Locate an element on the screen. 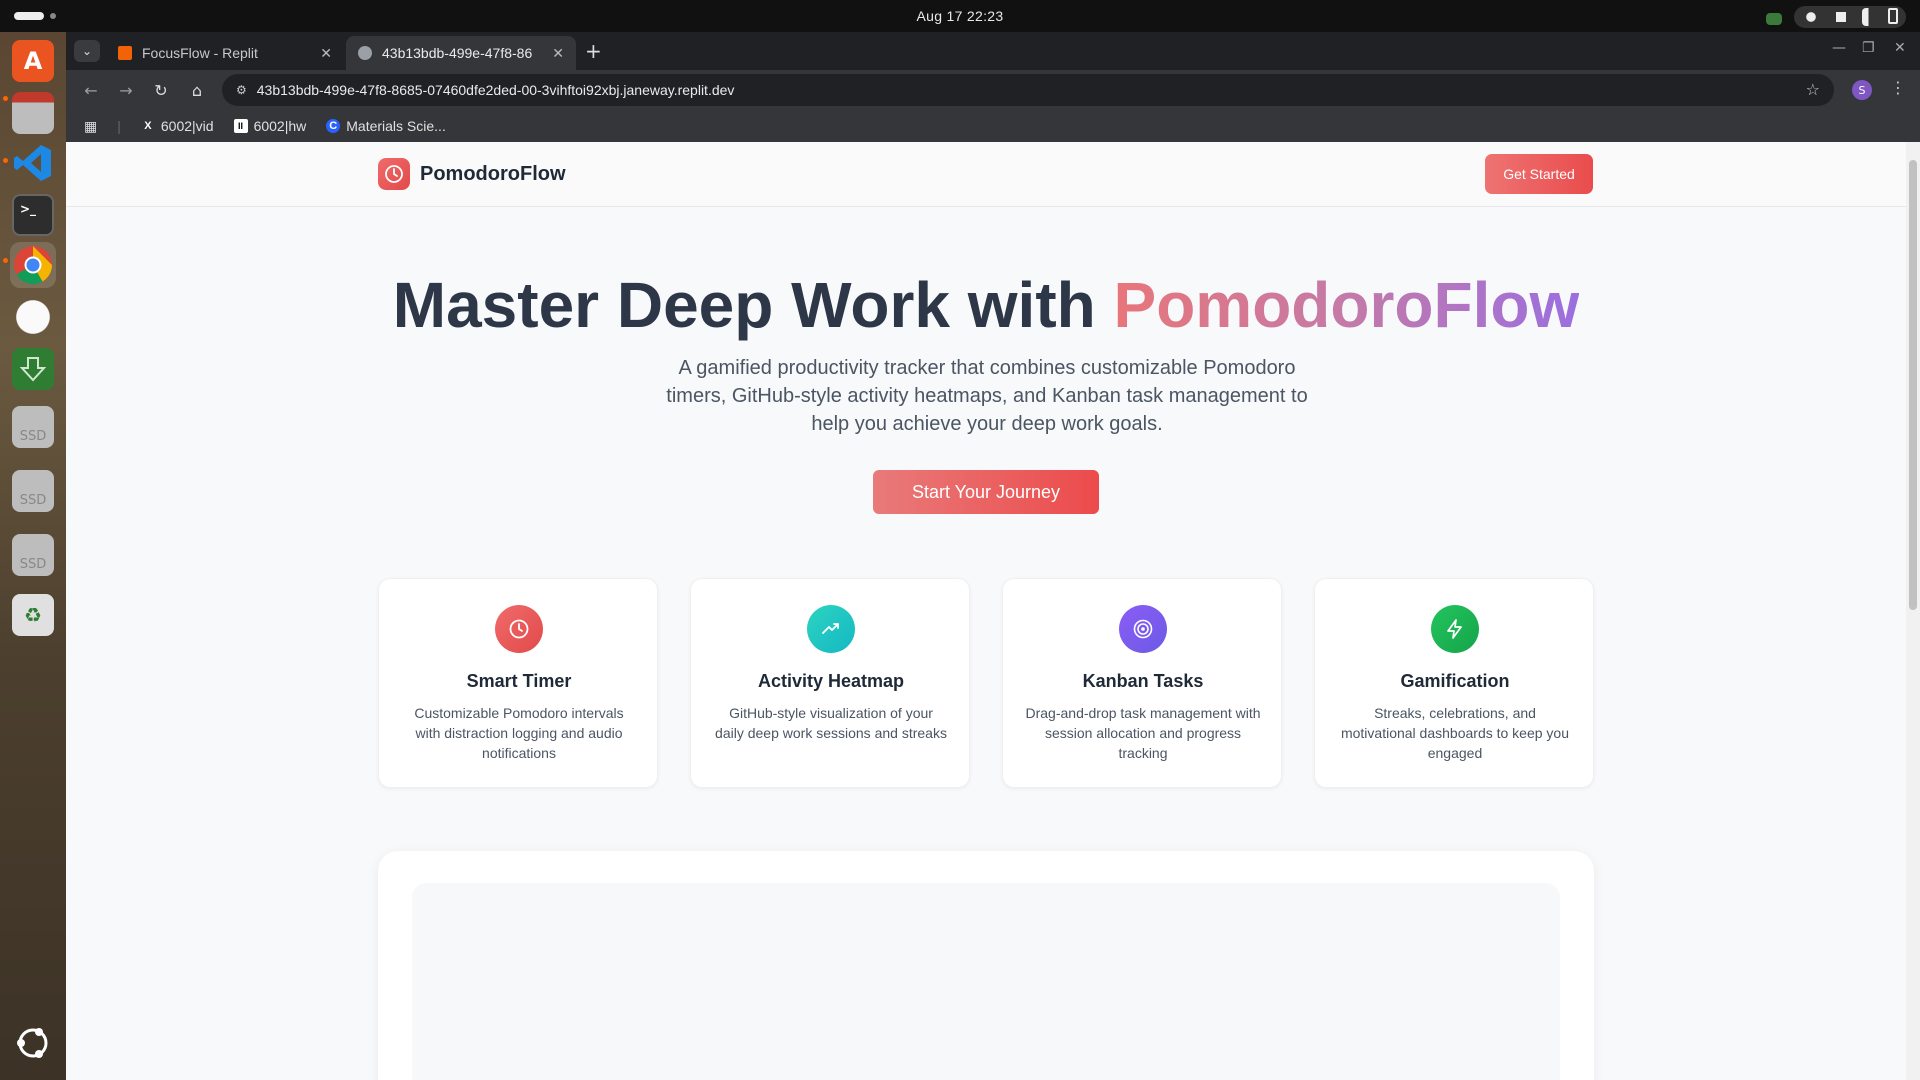 The height and width of the screenshot is (1080, 1920). hero-title: Master Deep Work with PomodoroFlow is located at coordinates (986, 305).